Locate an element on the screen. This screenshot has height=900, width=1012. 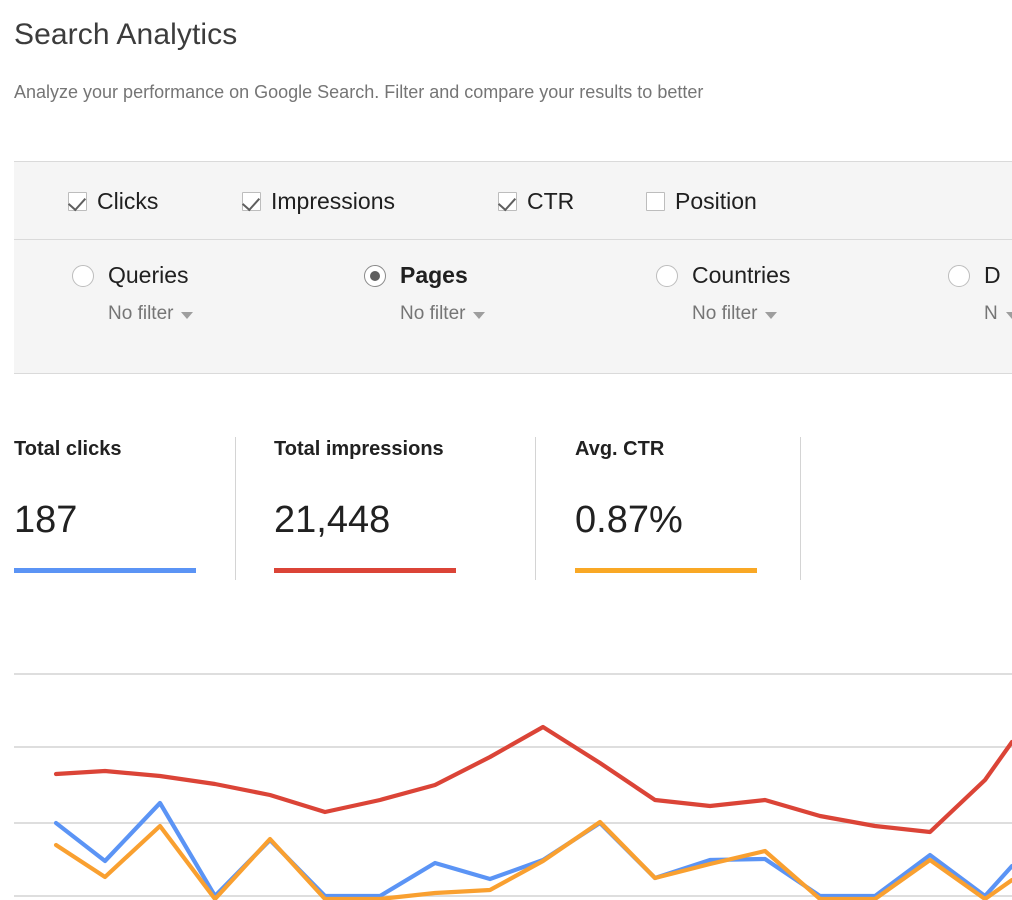
radio-head-pages: Pages is located at coordinates (424, 275).